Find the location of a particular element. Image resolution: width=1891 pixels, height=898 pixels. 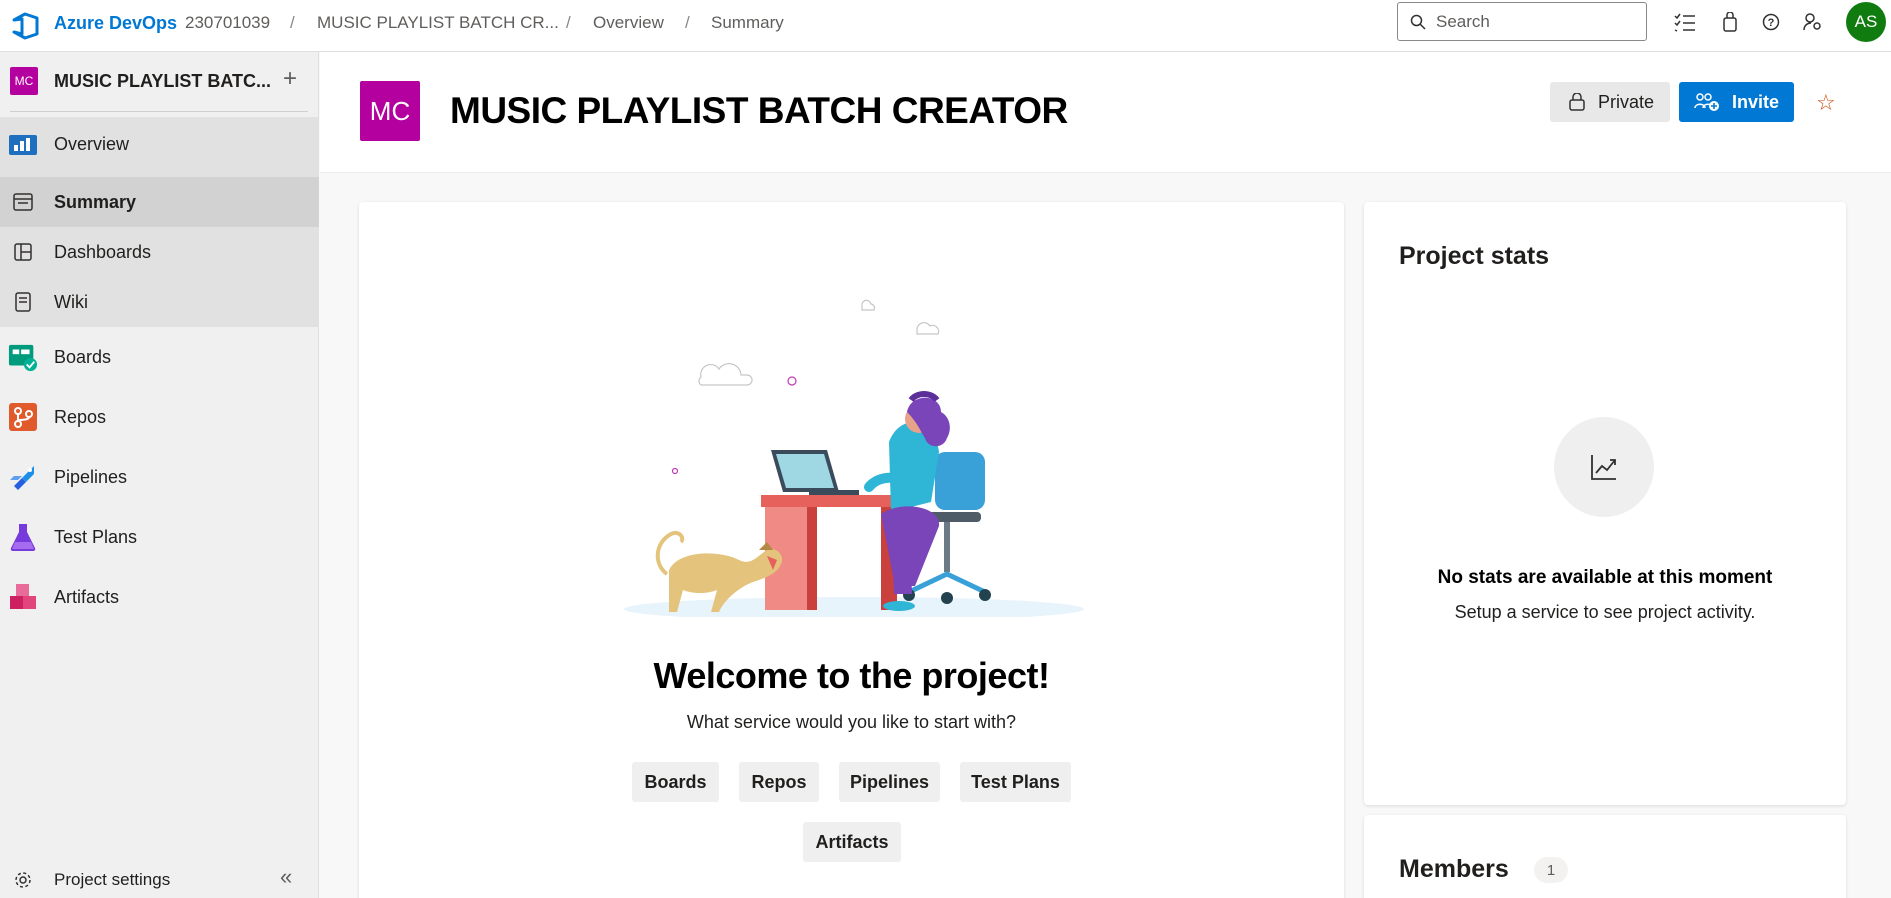

invite-button: Invite is located at coordinates (1736, 102).